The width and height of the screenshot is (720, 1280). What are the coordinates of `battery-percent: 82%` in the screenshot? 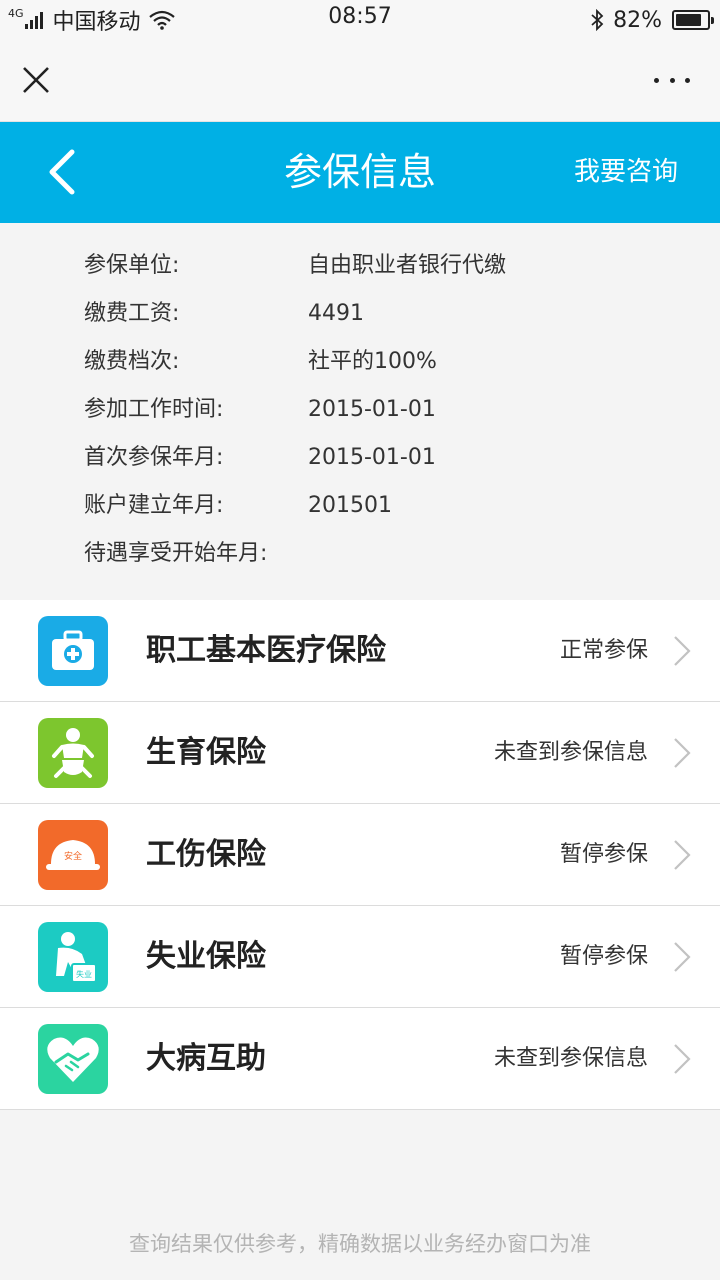 It's located at (637, 20).